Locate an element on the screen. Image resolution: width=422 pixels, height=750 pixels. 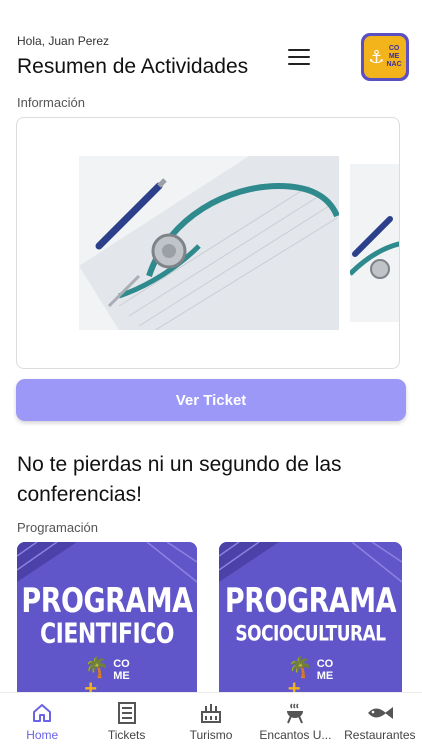
page-title: Resumen de Actividades is located at coordinates (133, 66).